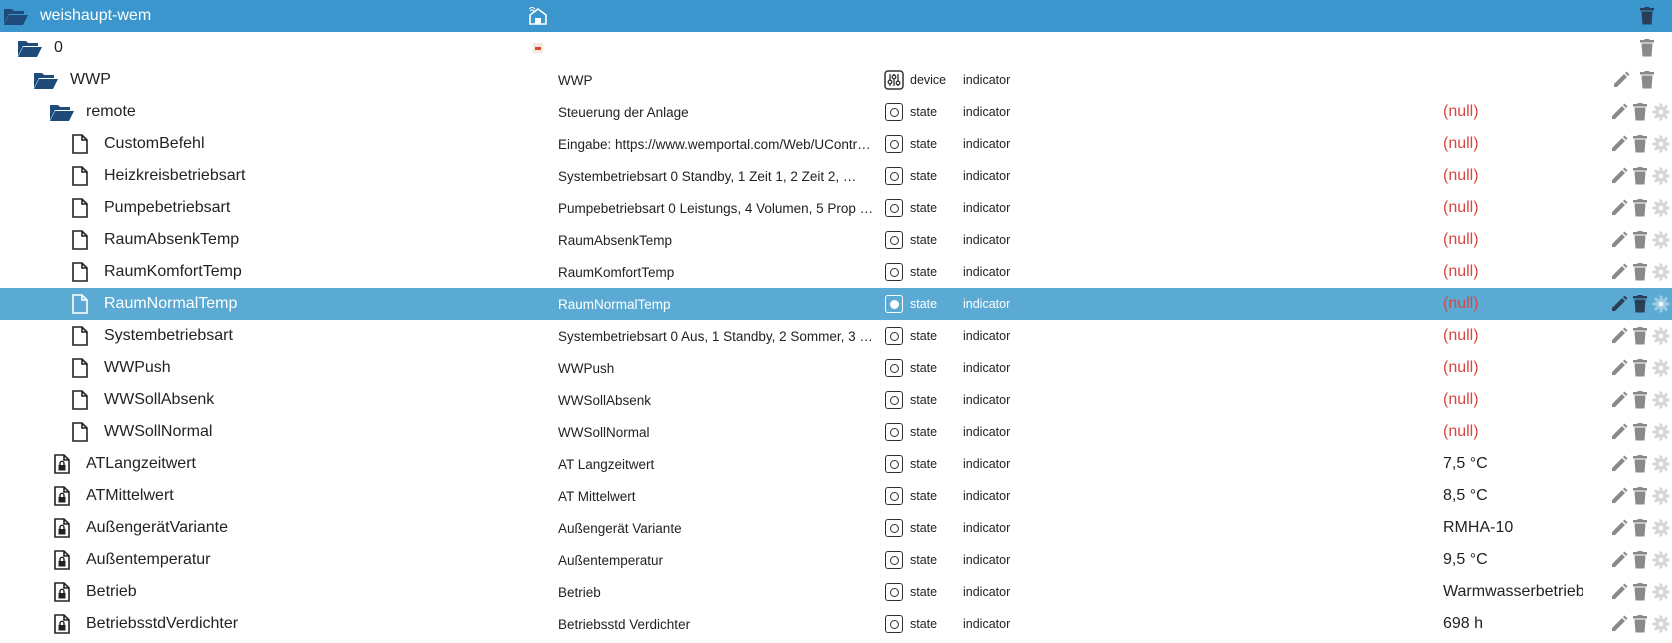 The width and height of the screenshot is (1672, 643). I want to click on row-value: 8,5 °C, so click(1513, 496).